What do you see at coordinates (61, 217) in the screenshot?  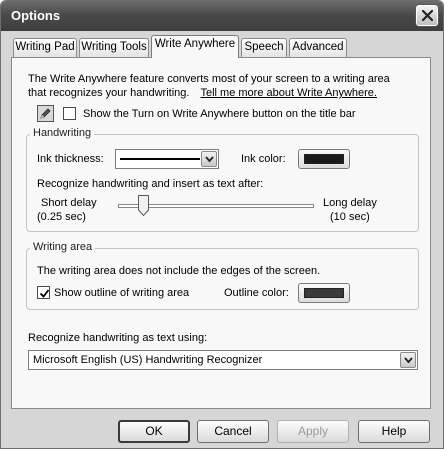 I see `short-delay-value: (0.25 sec)` at bounding box center [61, 217].